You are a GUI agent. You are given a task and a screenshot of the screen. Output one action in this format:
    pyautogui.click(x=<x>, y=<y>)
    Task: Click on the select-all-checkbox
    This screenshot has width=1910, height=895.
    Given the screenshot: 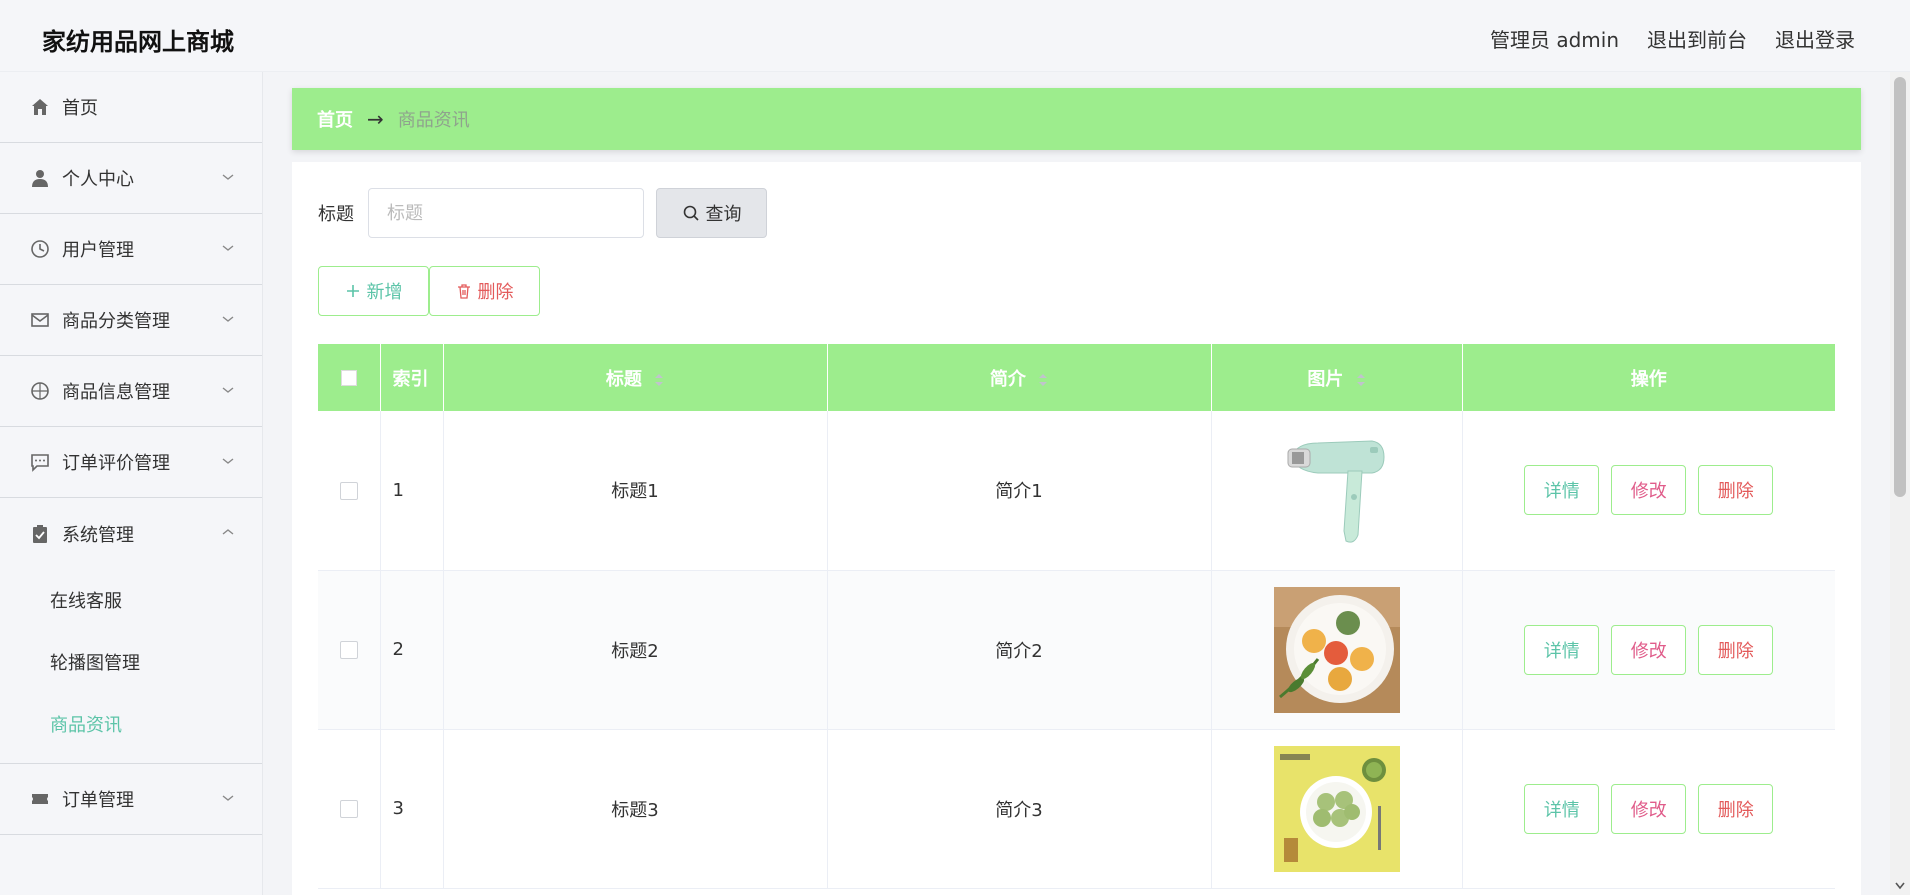 What is the action you would take?
    pyautogui.click(x=348, y=378)
    